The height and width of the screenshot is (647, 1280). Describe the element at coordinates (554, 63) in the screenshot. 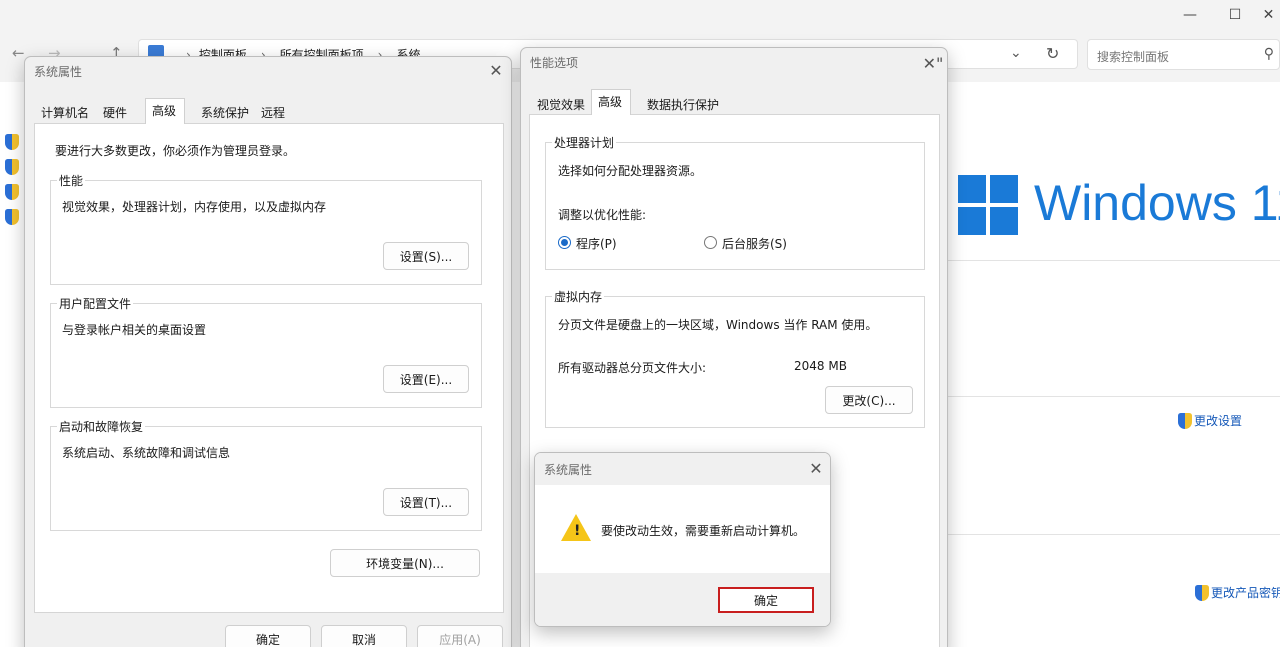

I see `dialog-title: 性能选项` at that location.